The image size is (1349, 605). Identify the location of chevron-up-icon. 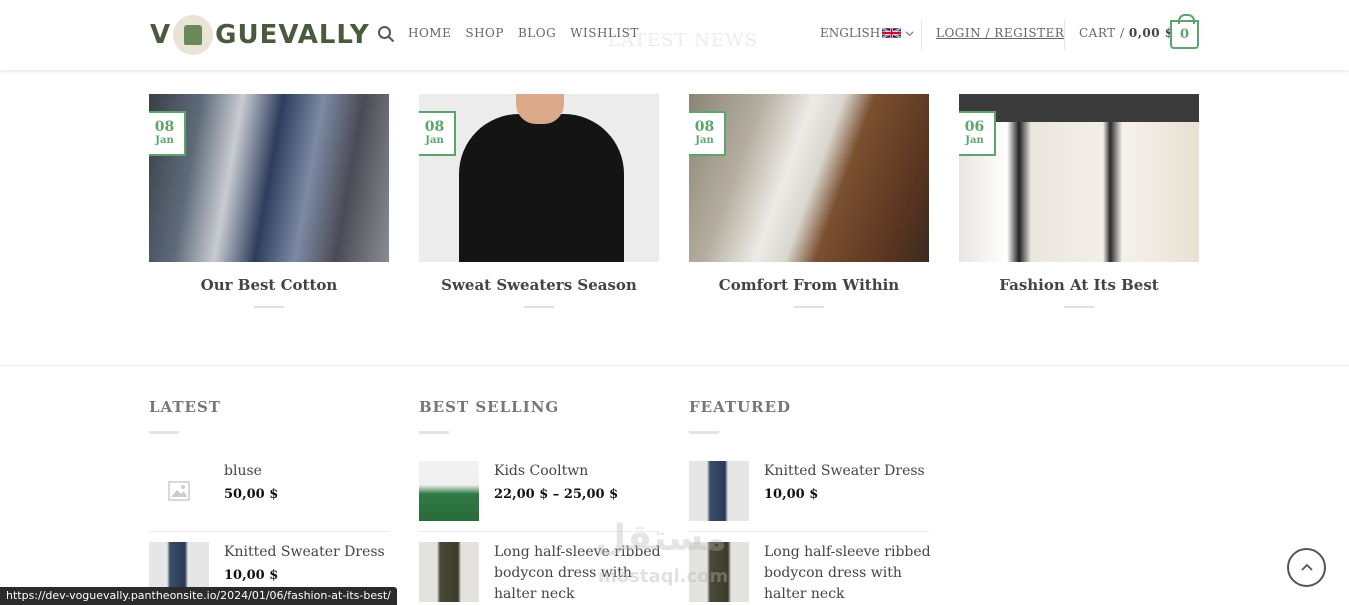
(1306, 567).